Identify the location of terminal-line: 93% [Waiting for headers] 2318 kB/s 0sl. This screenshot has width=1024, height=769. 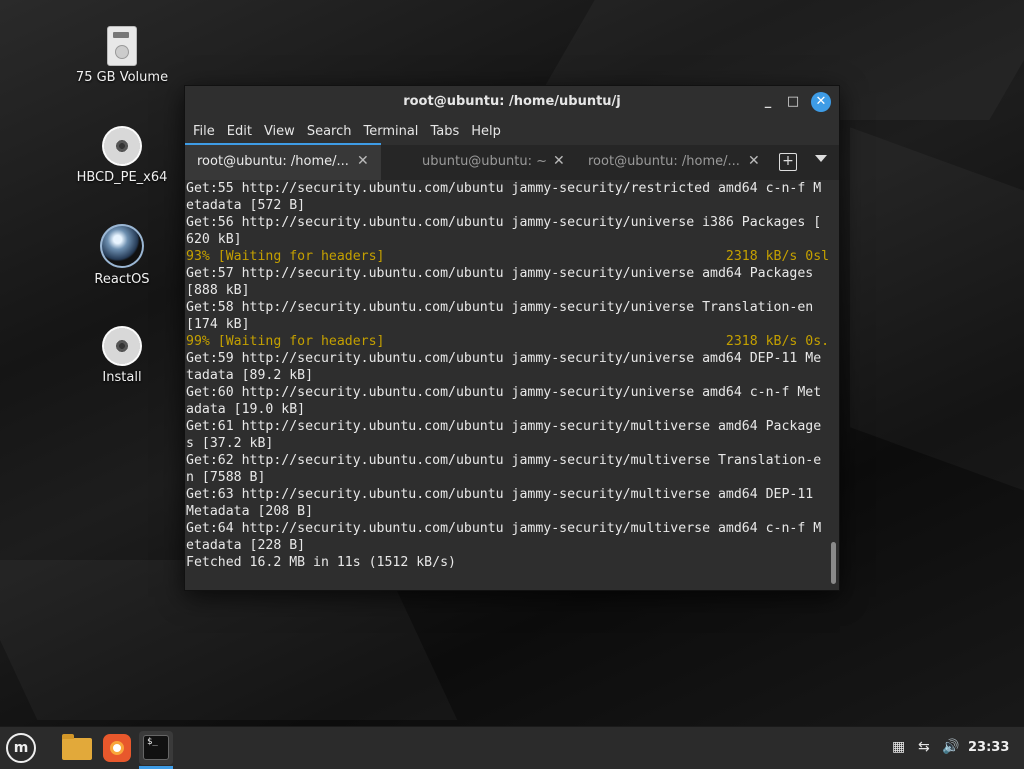
(507, 256).